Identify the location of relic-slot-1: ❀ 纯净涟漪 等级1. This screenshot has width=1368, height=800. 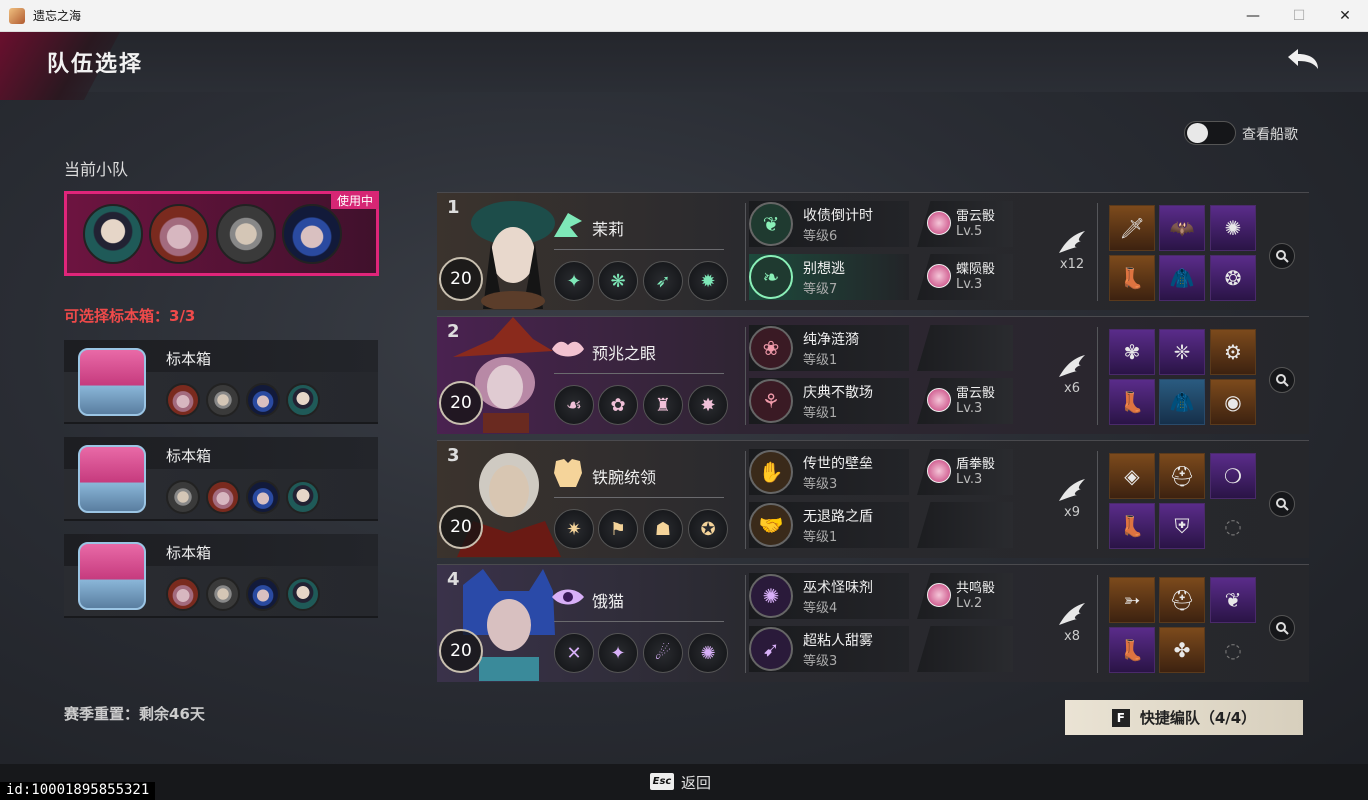
(881, 348).